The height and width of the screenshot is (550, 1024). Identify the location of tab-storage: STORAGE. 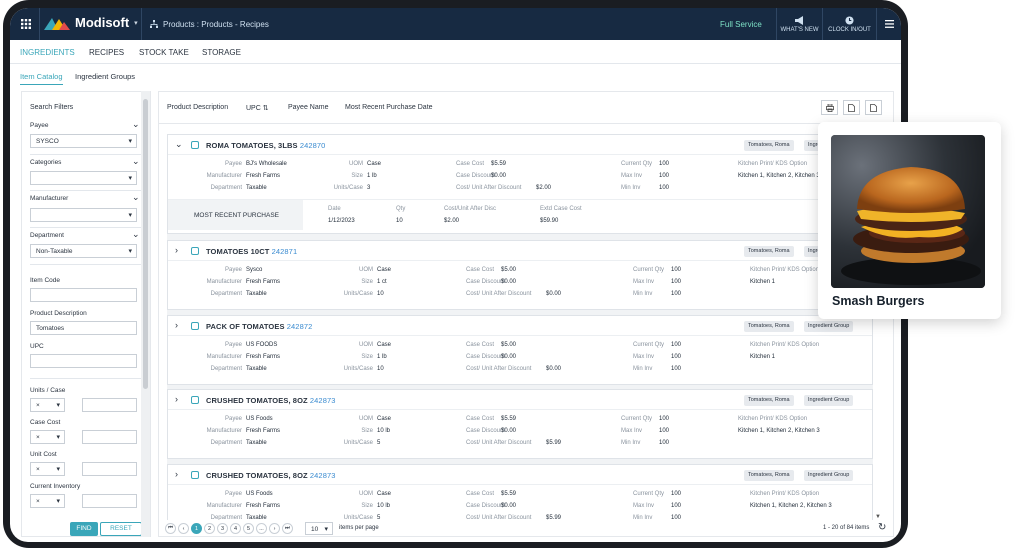
(221, 52).